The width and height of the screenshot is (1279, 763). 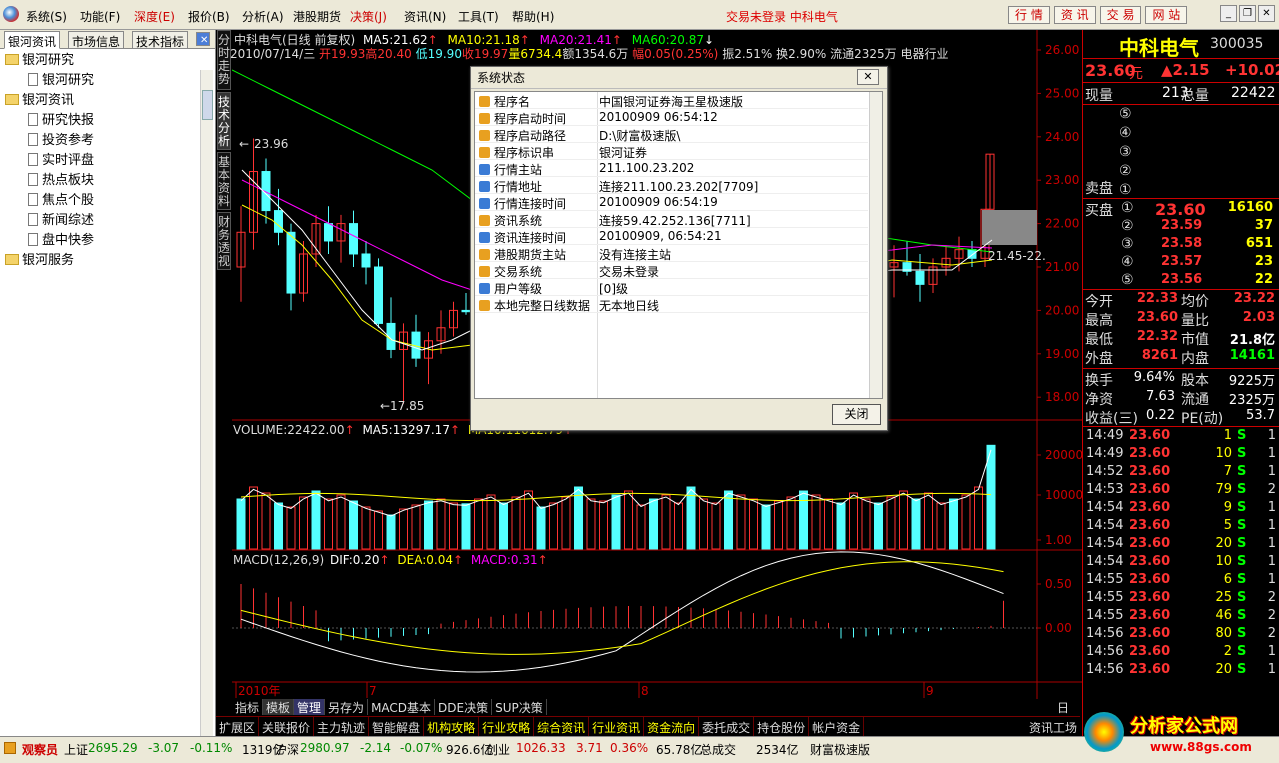 I want to click on status-row: 程序启动路径 D:\财富极速版\, so click(x=671, y=134).